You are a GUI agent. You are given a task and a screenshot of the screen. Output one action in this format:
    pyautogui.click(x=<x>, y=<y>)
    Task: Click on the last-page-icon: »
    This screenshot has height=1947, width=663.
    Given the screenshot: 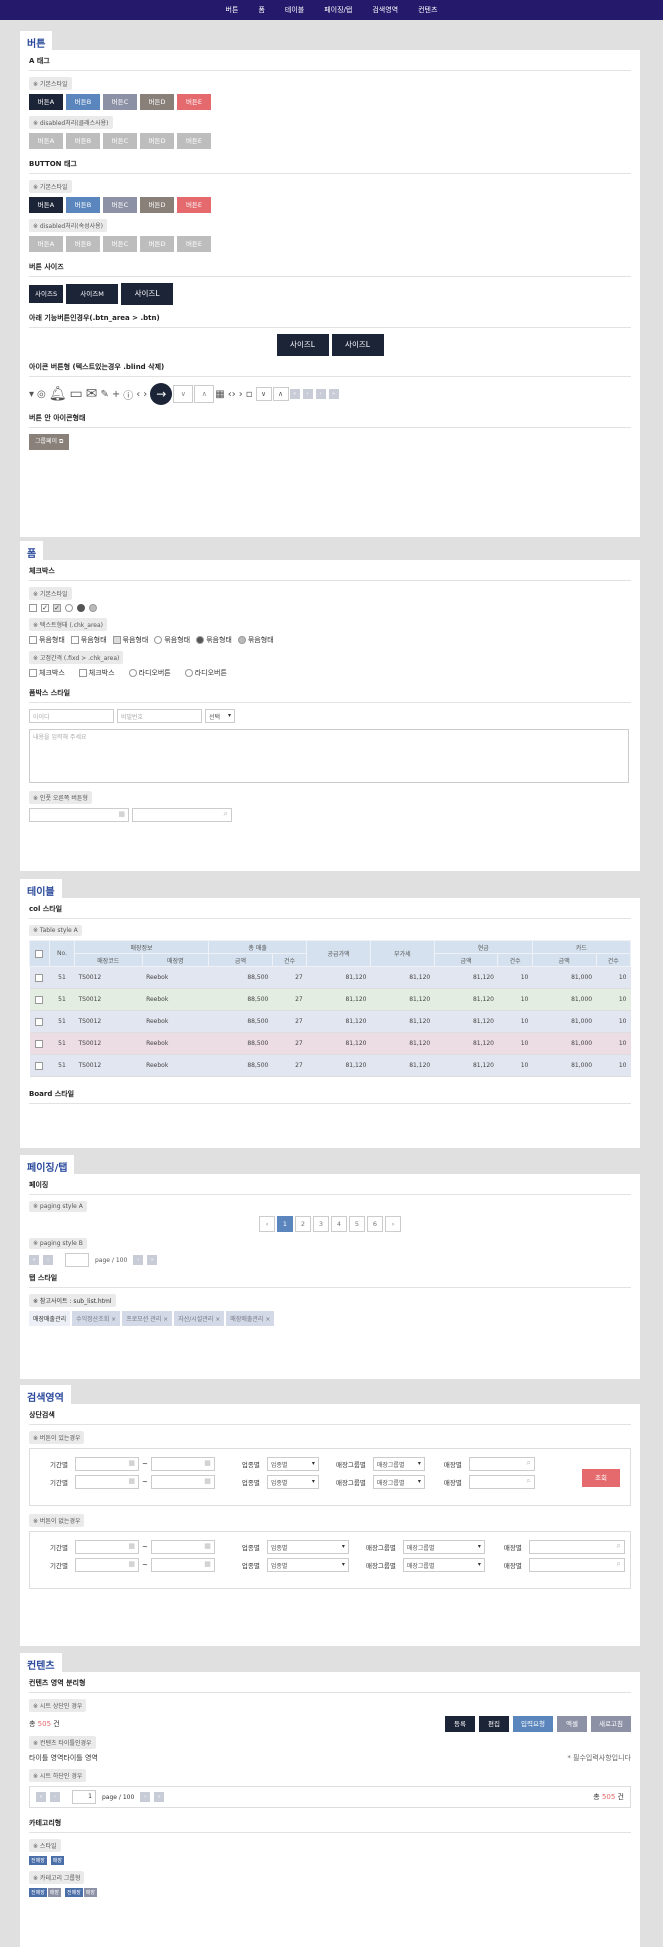 What is the action you would take?
    pyautogui.click(x=152, y=1260)
    